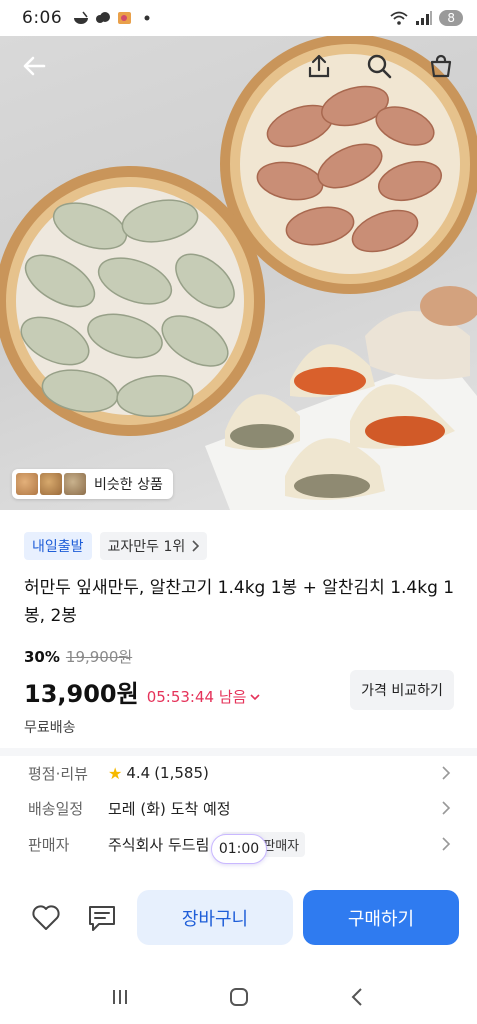  I want to click on cart-icon, so click(441, 66).